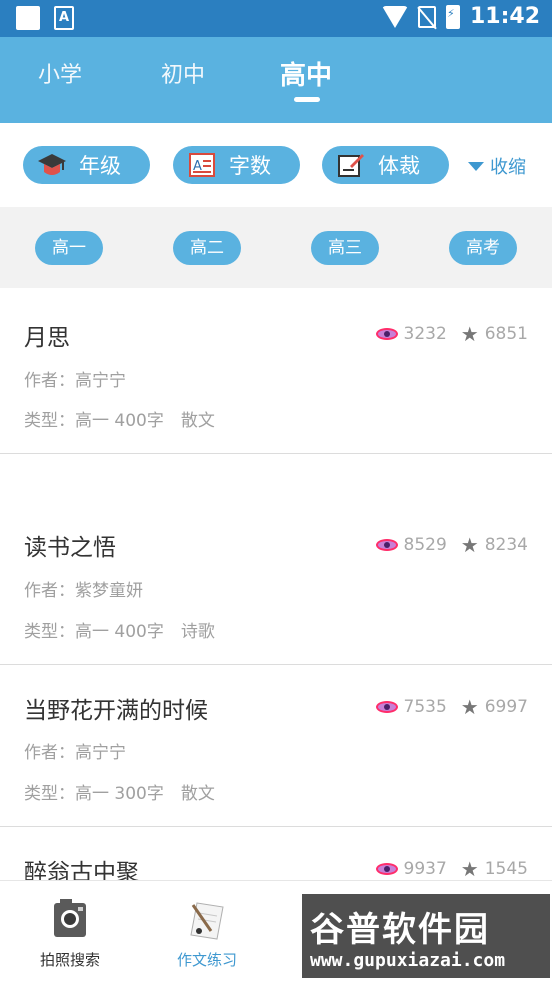 Image resolution: width=552 pixels, height=983 pixels. What do you see at coordinates (451, 868) in the screenshot?
I see `essay-stats: 9937 ★ 1545` at bounding box center [451, 868].